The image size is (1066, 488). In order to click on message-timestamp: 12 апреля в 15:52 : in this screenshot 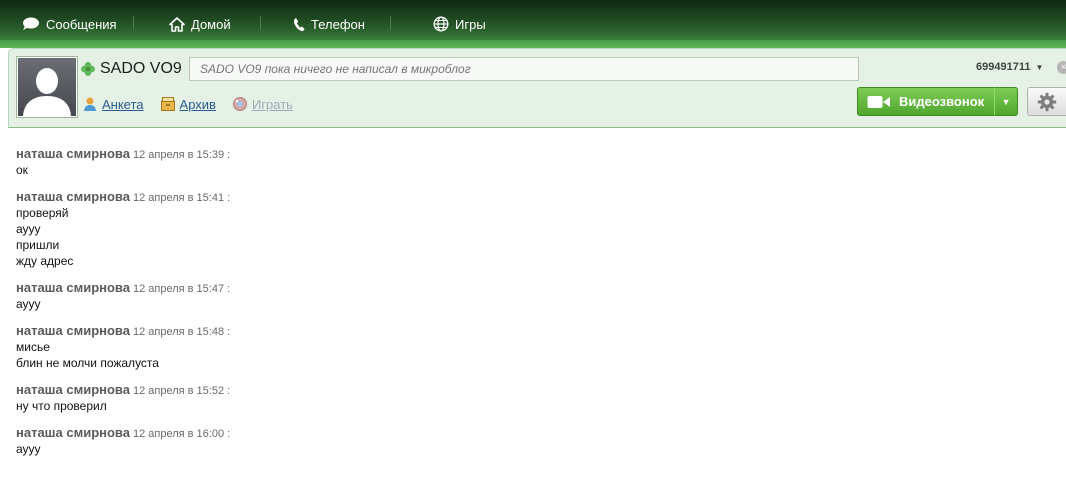, I will do `click(181, 391)`.